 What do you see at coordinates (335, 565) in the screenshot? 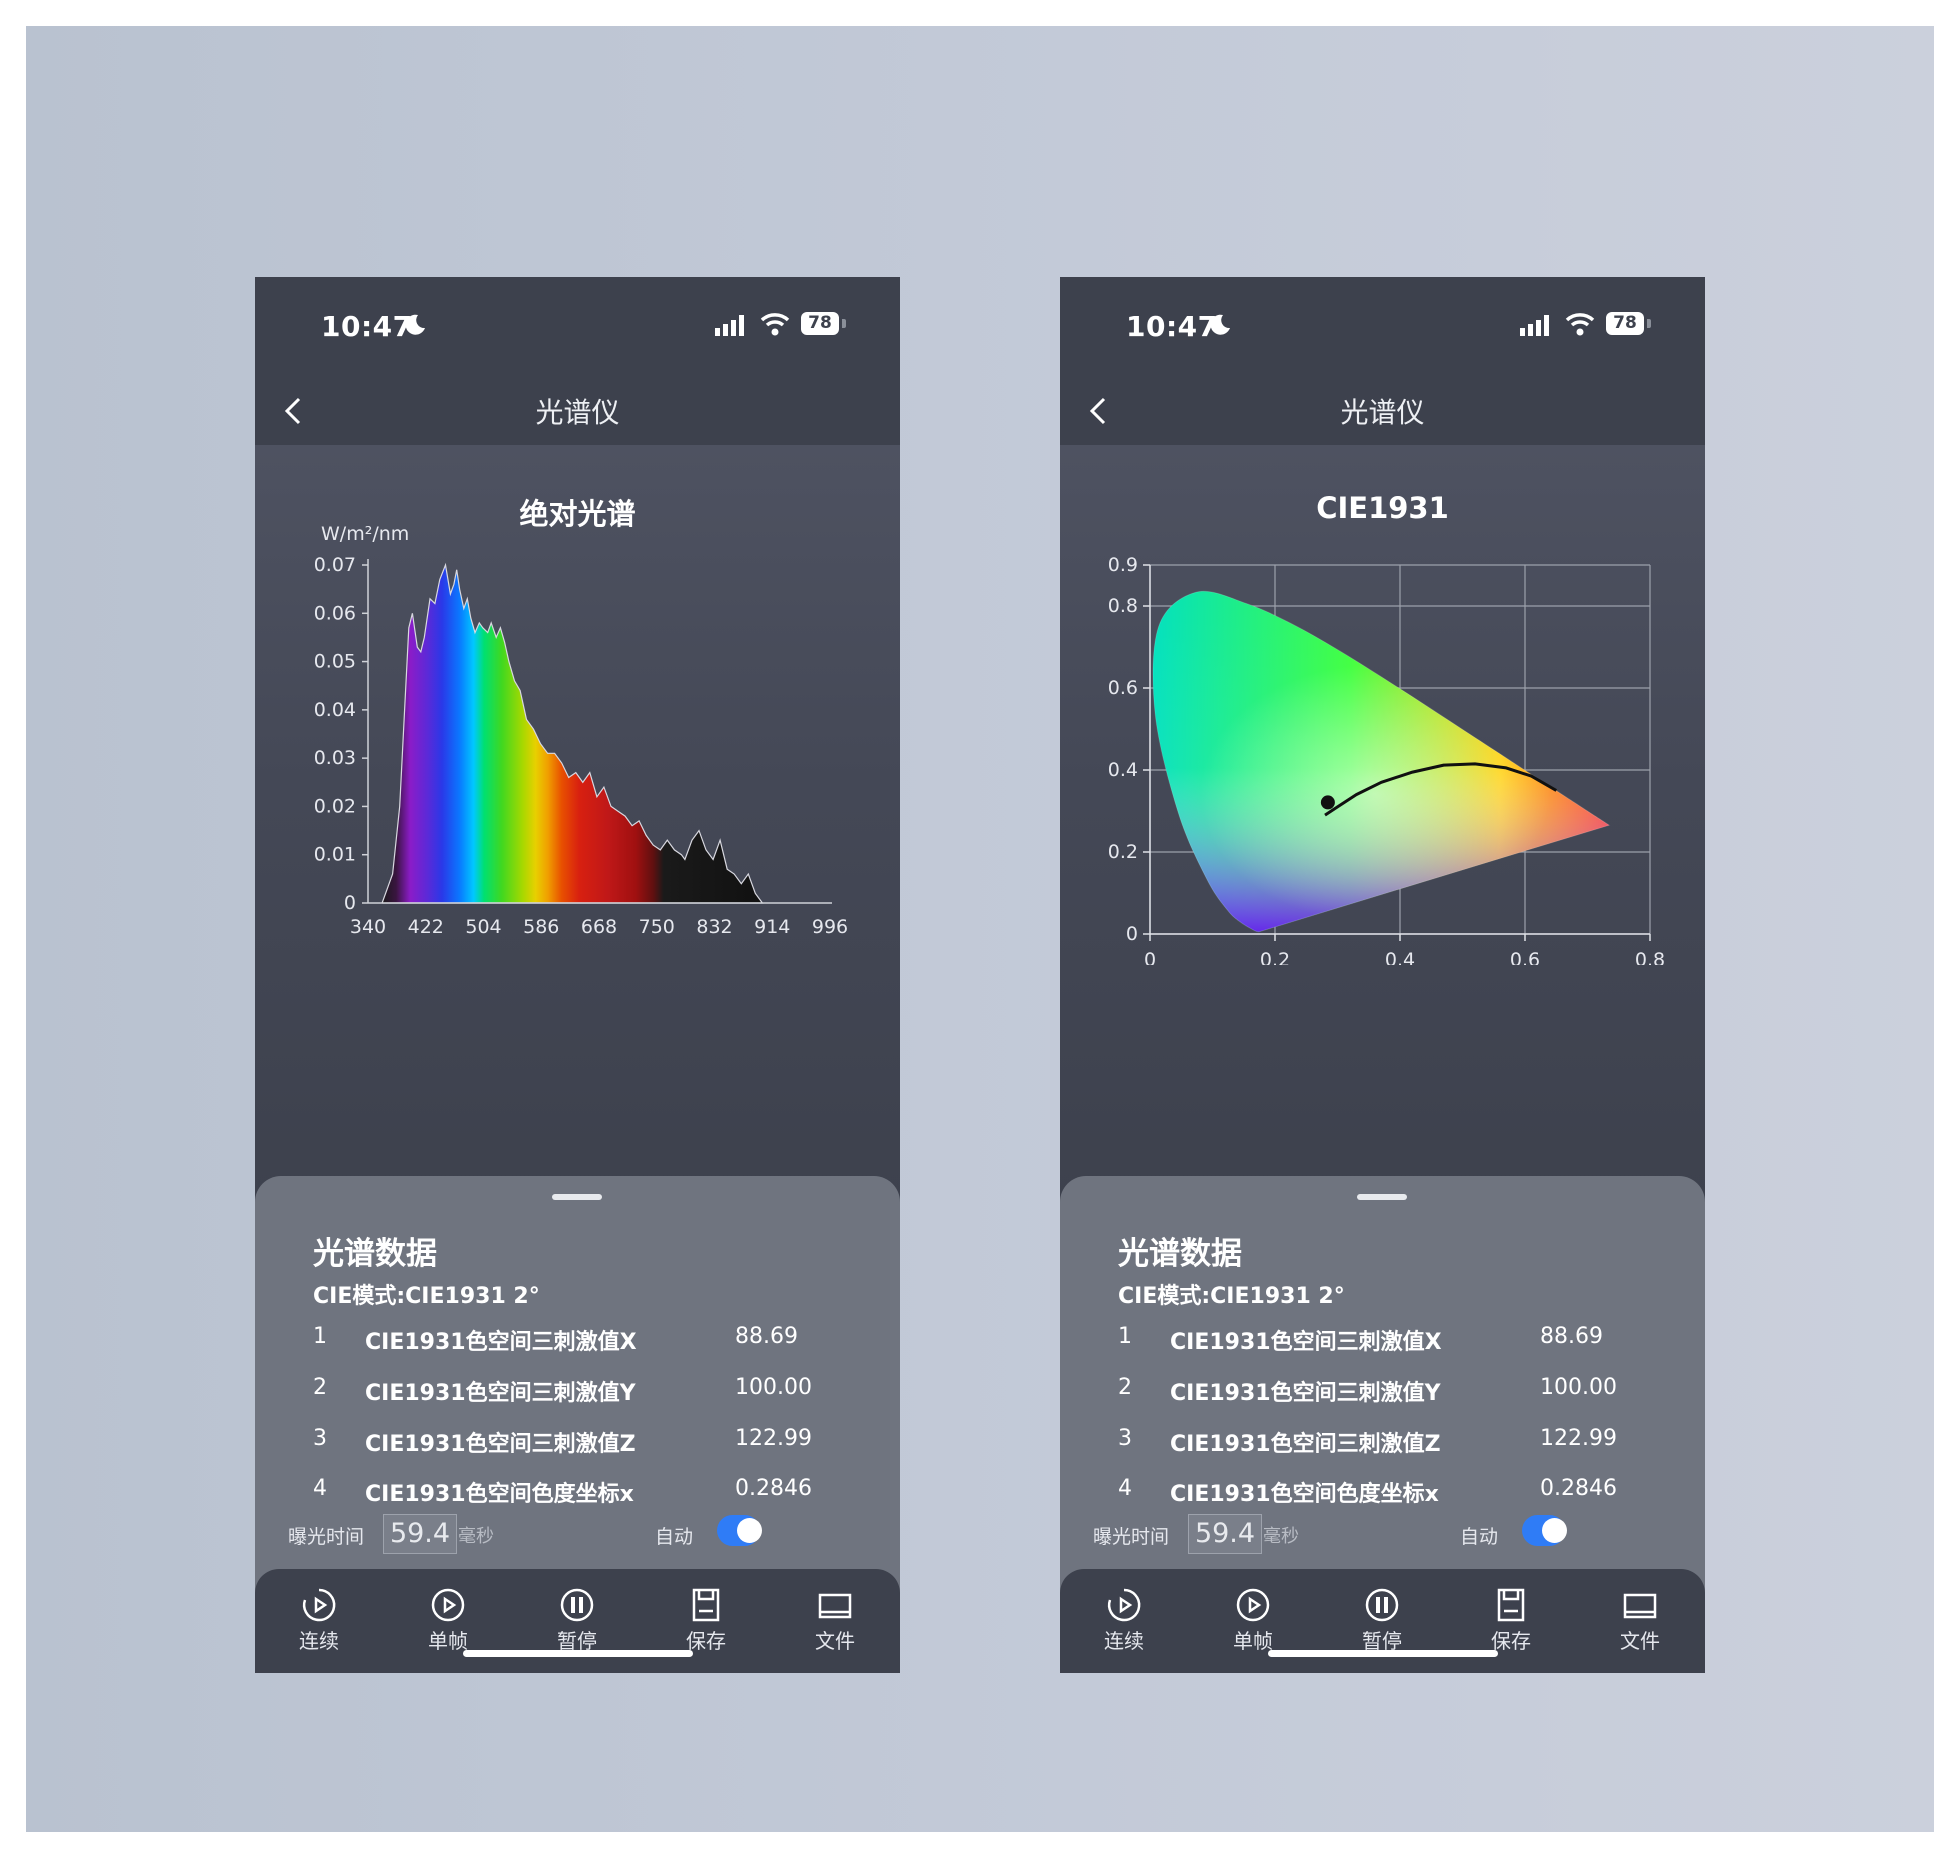
I see `y-tick-label: 0.07` at bounding box center [335, 565].